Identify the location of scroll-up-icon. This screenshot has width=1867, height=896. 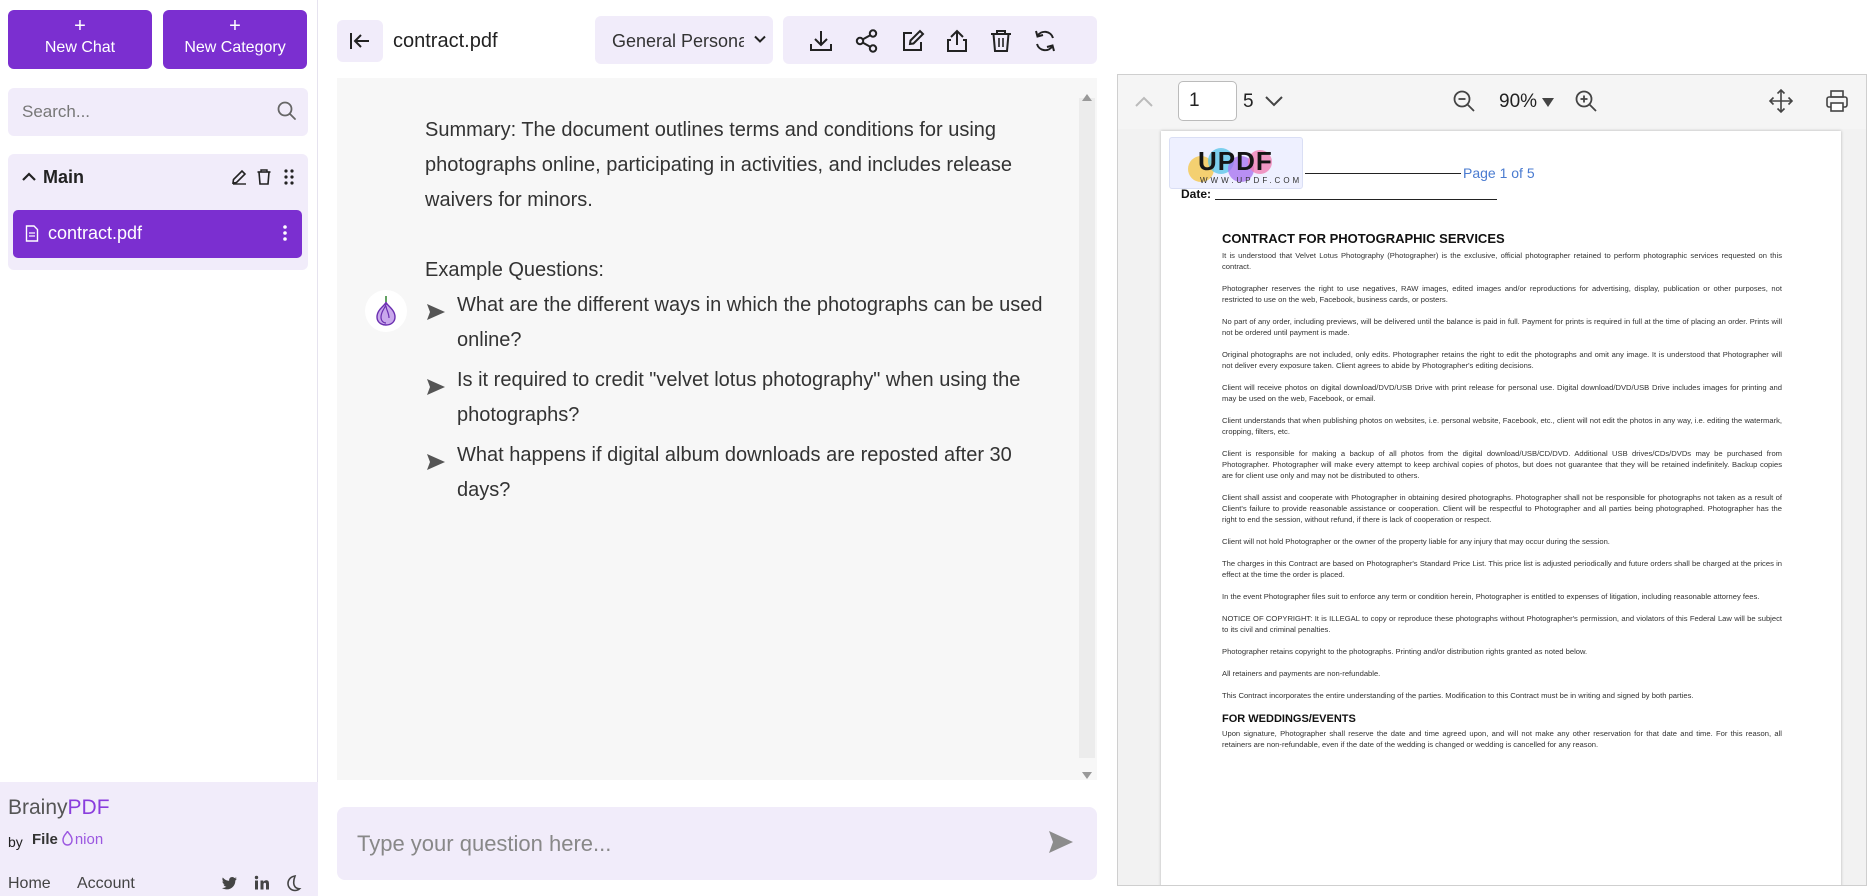
(1087, 97).